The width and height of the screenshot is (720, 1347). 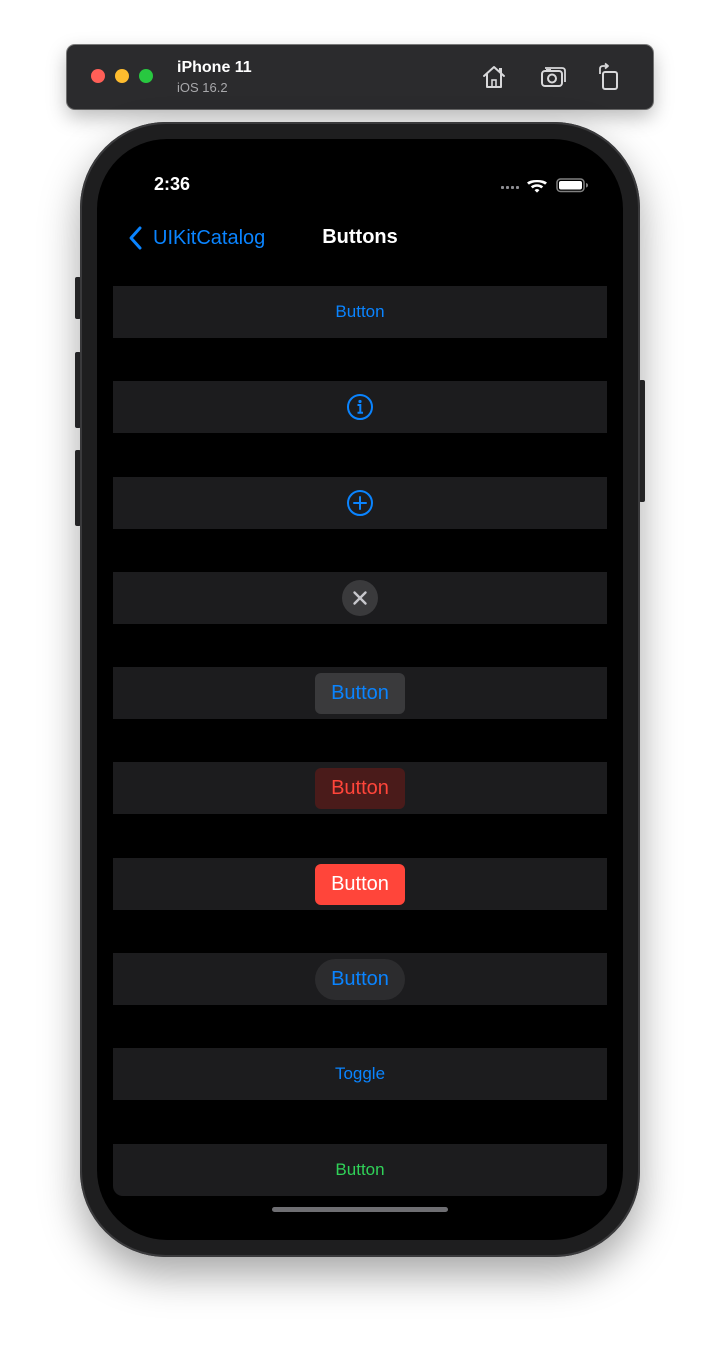 I want to click on button-row-toggle: Toggle, so click(x=360, y=1074).